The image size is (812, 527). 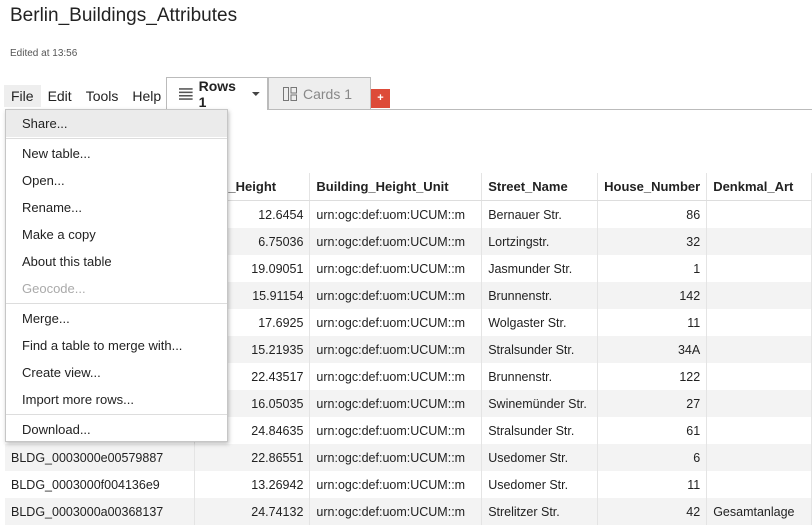 What do you see at coordinates (186, 94) in the screenshot?
I see `rows-list-icon` at bounding box center [186, 94].